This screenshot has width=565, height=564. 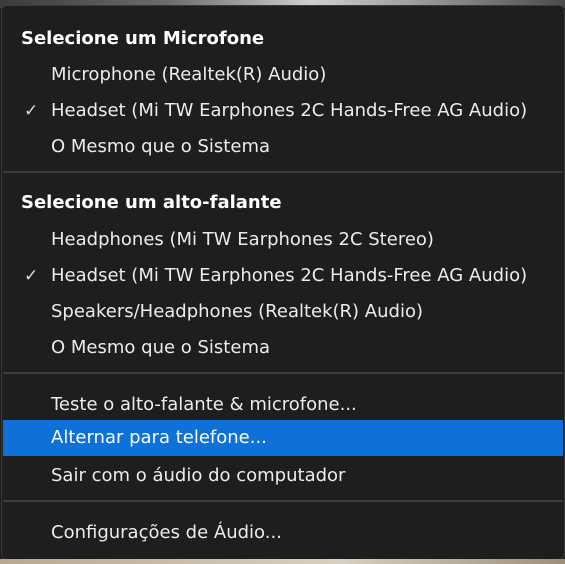 I want to click on leave-computer-audio-item: Sair com o áudio do computador, so click(x=283, y=476).